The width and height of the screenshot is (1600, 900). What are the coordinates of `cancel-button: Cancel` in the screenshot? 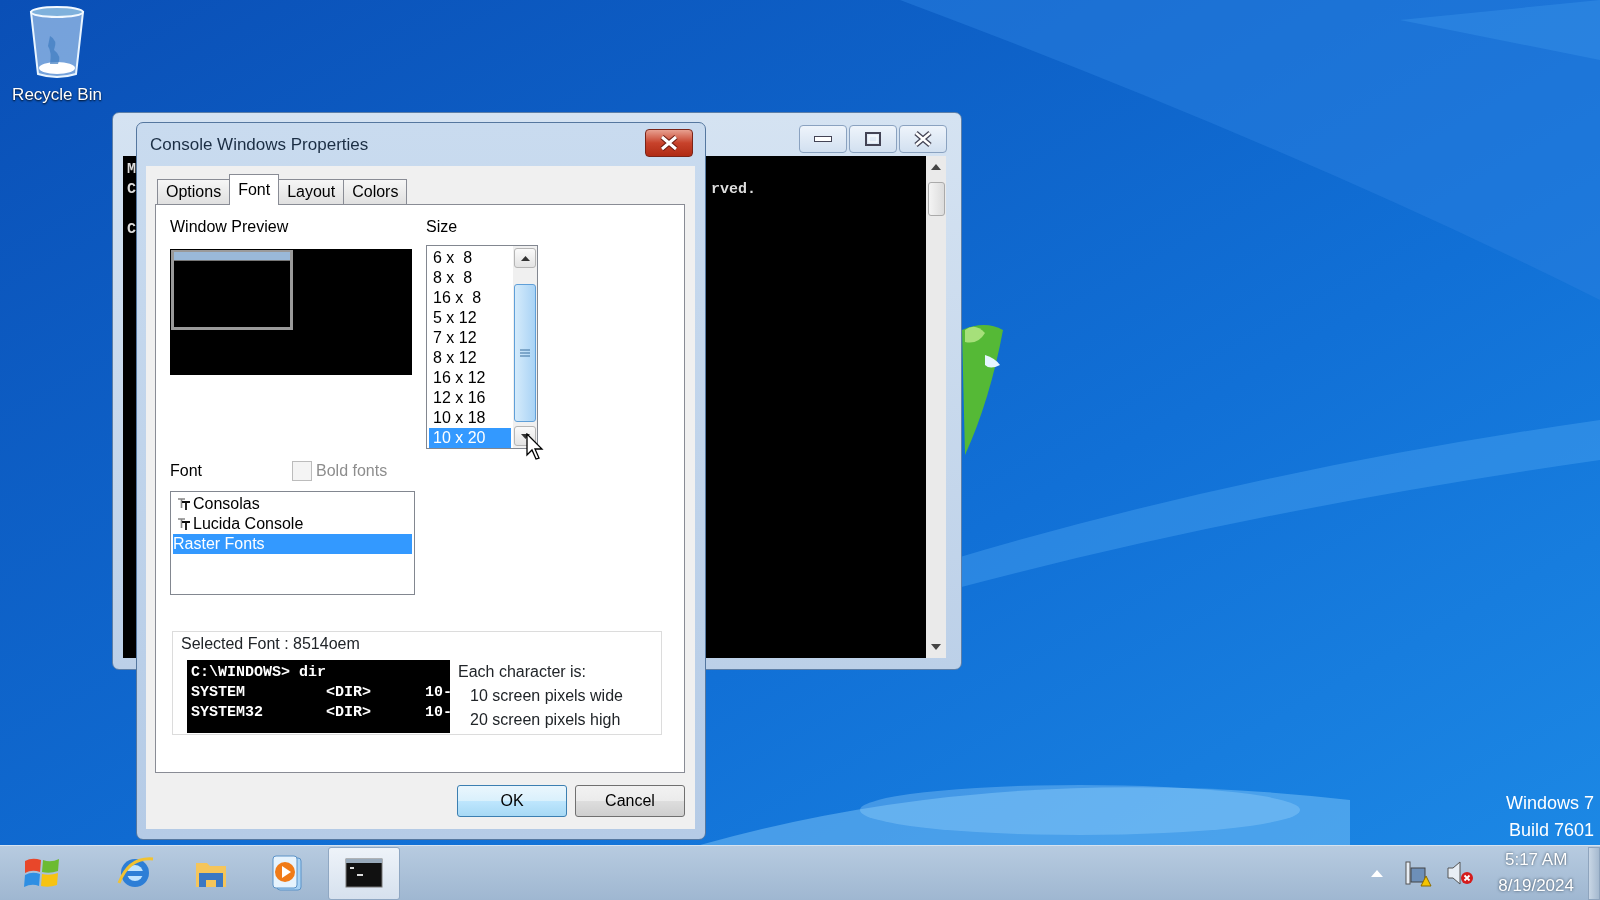 It's located at (630, 801).